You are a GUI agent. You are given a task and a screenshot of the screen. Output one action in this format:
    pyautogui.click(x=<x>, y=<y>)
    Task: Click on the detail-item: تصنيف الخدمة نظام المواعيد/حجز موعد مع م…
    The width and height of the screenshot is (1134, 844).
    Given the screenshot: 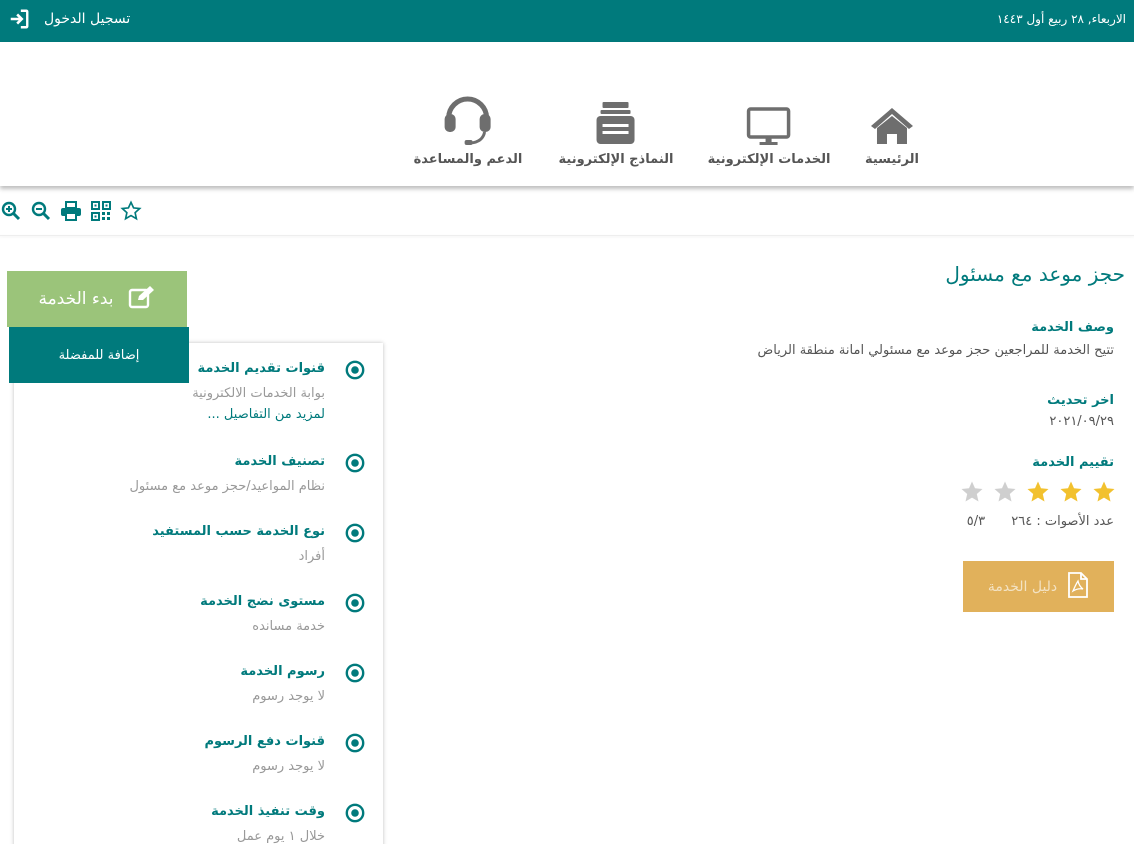 What is the action you would take?
    pyautogui.click(x=193, y=473)
    